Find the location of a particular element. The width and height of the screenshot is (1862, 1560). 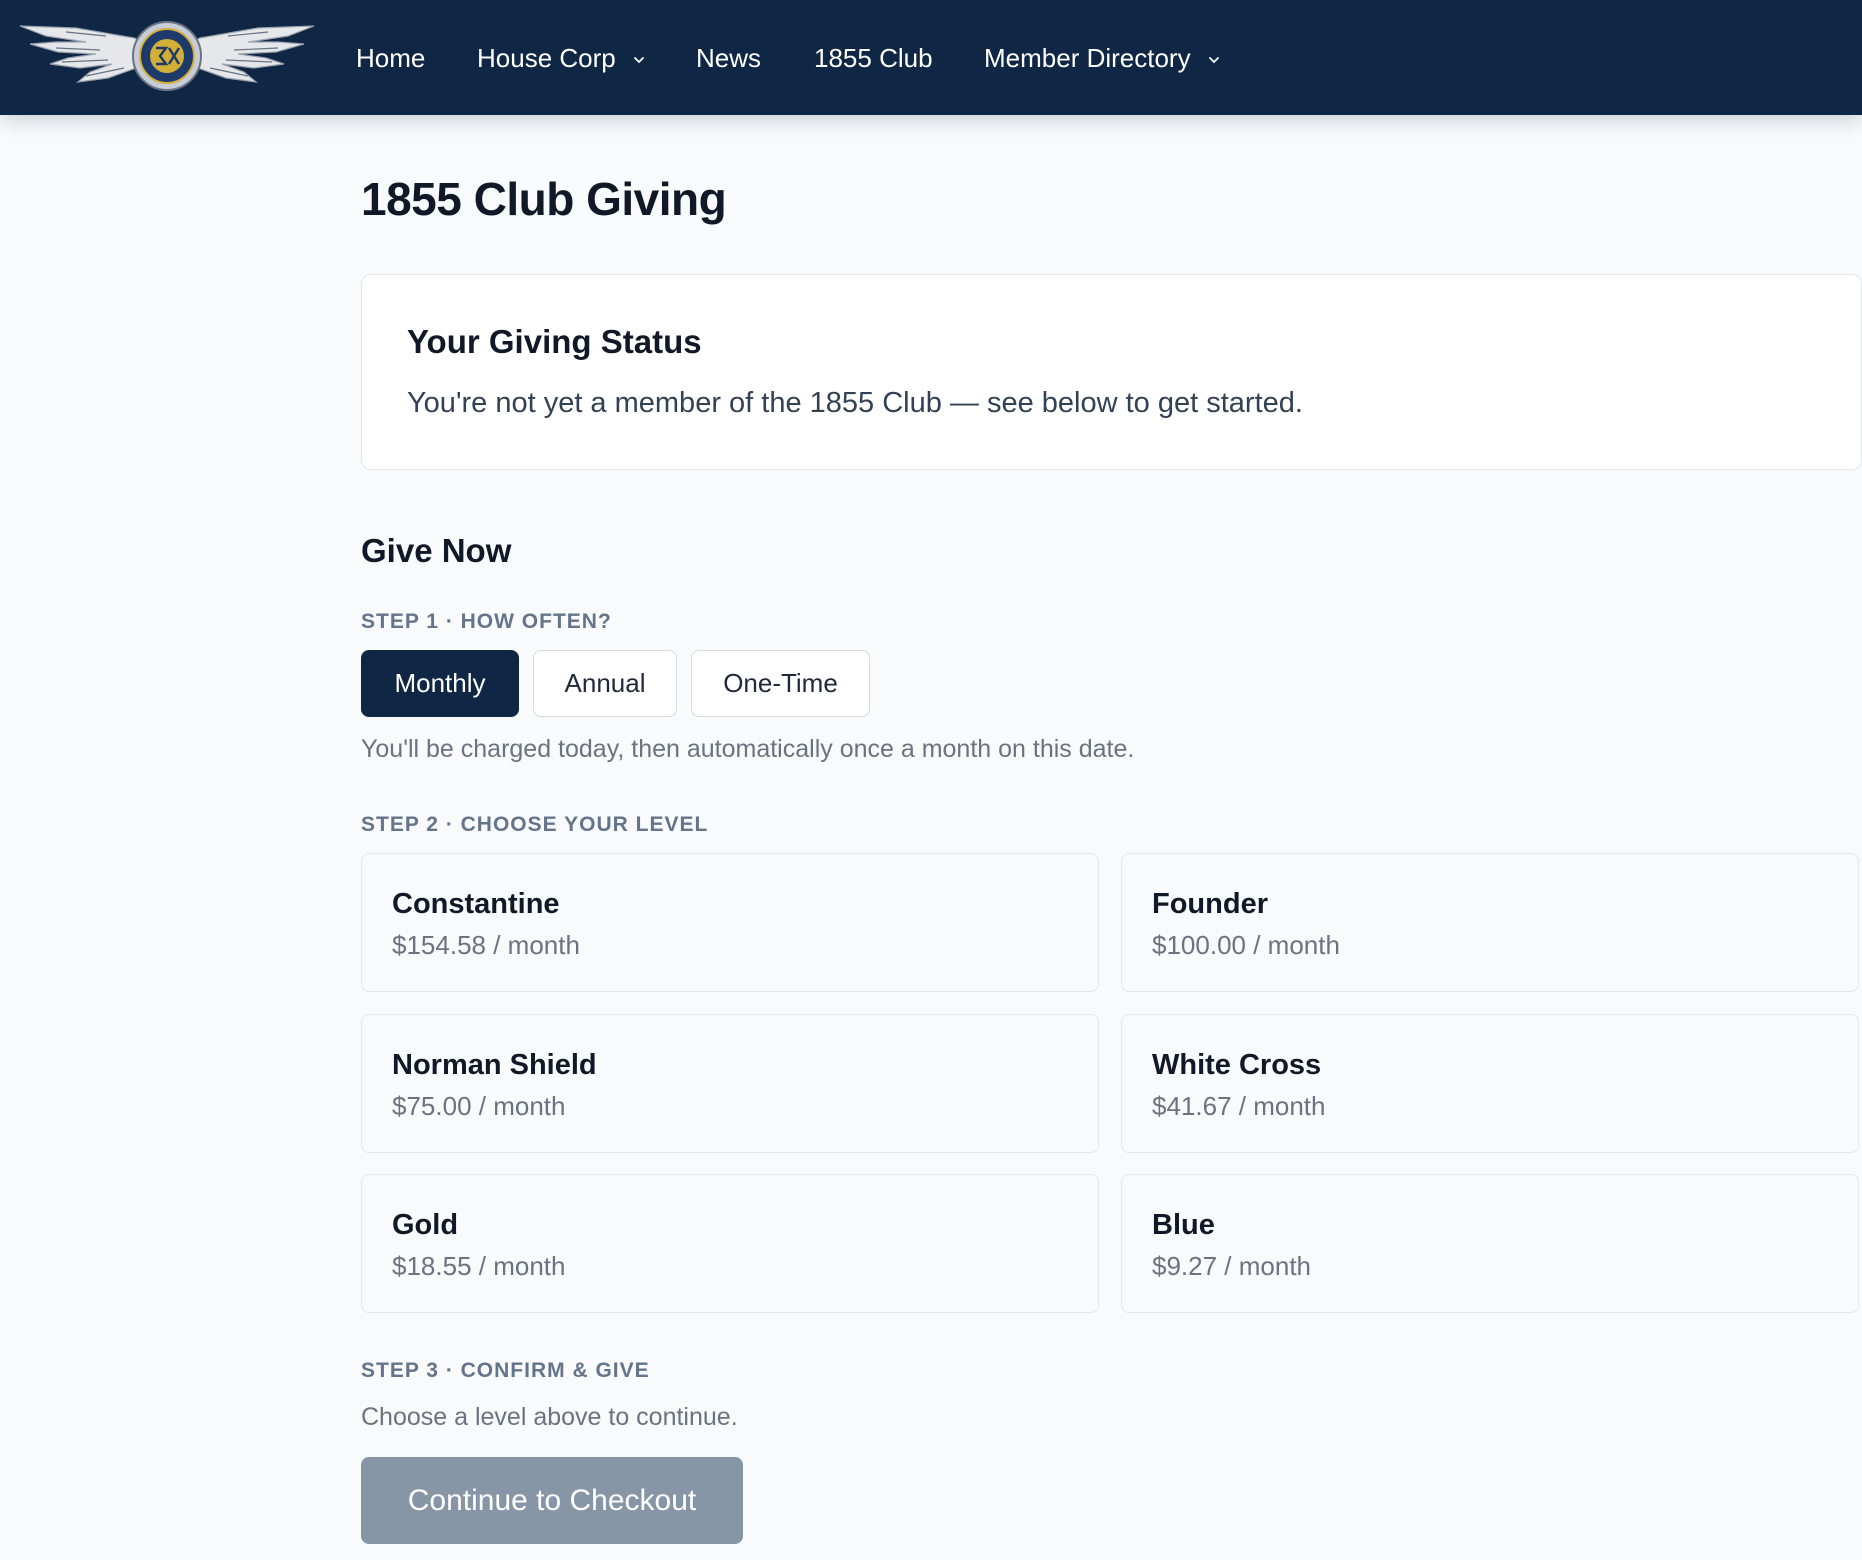

frequency-option-label: Monthly is located at coordinates (440, 683).